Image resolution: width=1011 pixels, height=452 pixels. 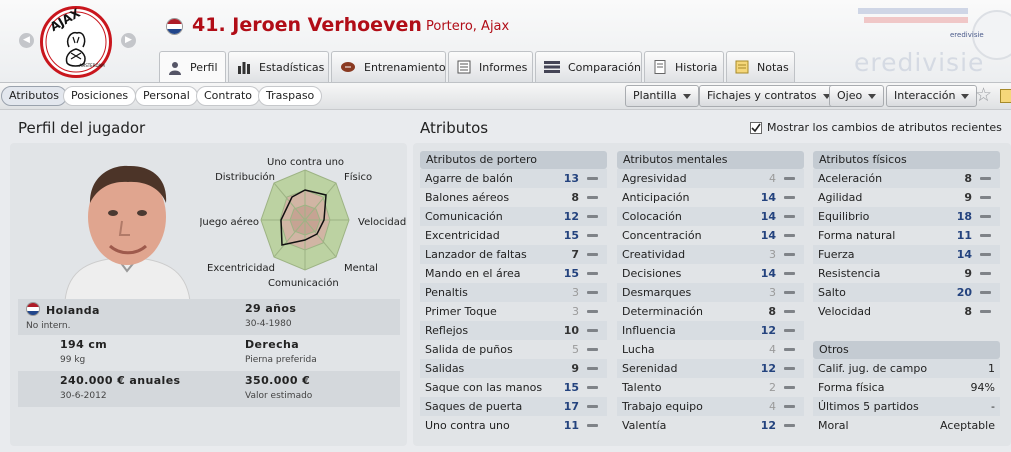 I want to click on attribute-row: Agarre de balón 13, so click(x=513, y=178).